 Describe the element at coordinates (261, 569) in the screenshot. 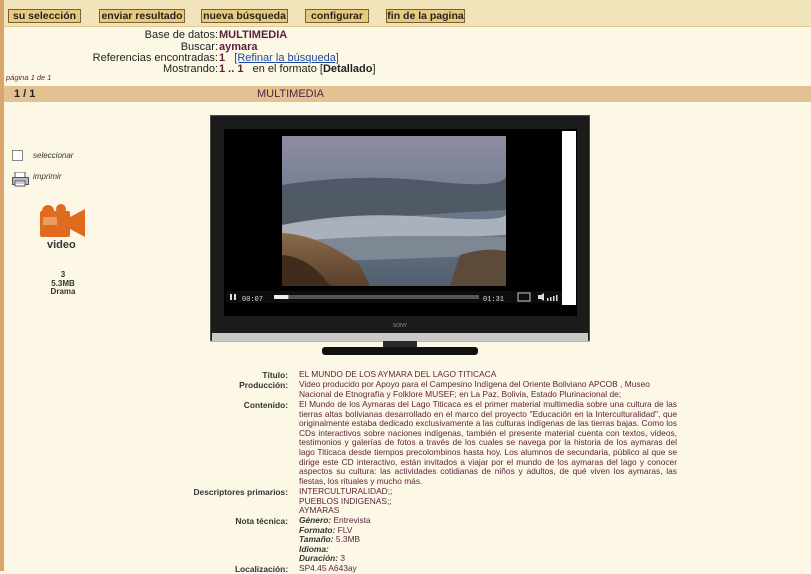

I see `localizacion-label: Localización:` at that location.